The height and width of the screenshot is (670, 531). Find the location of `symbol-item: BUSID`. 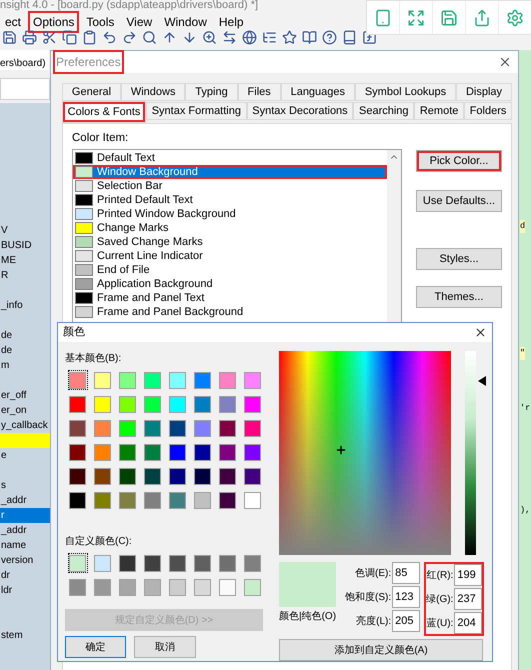

symbol-item: BUSID is located at coordinates (25, 245).